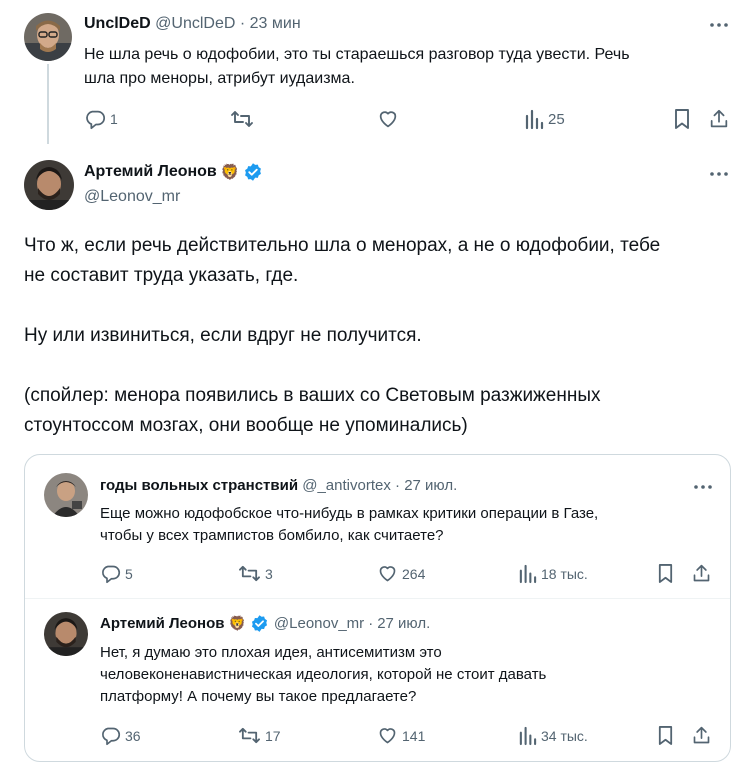 This screenshot has width=755, height=775. Describe the element at coordinates (556, 119) in the screenshot. I see `views-count: 25` at that location.